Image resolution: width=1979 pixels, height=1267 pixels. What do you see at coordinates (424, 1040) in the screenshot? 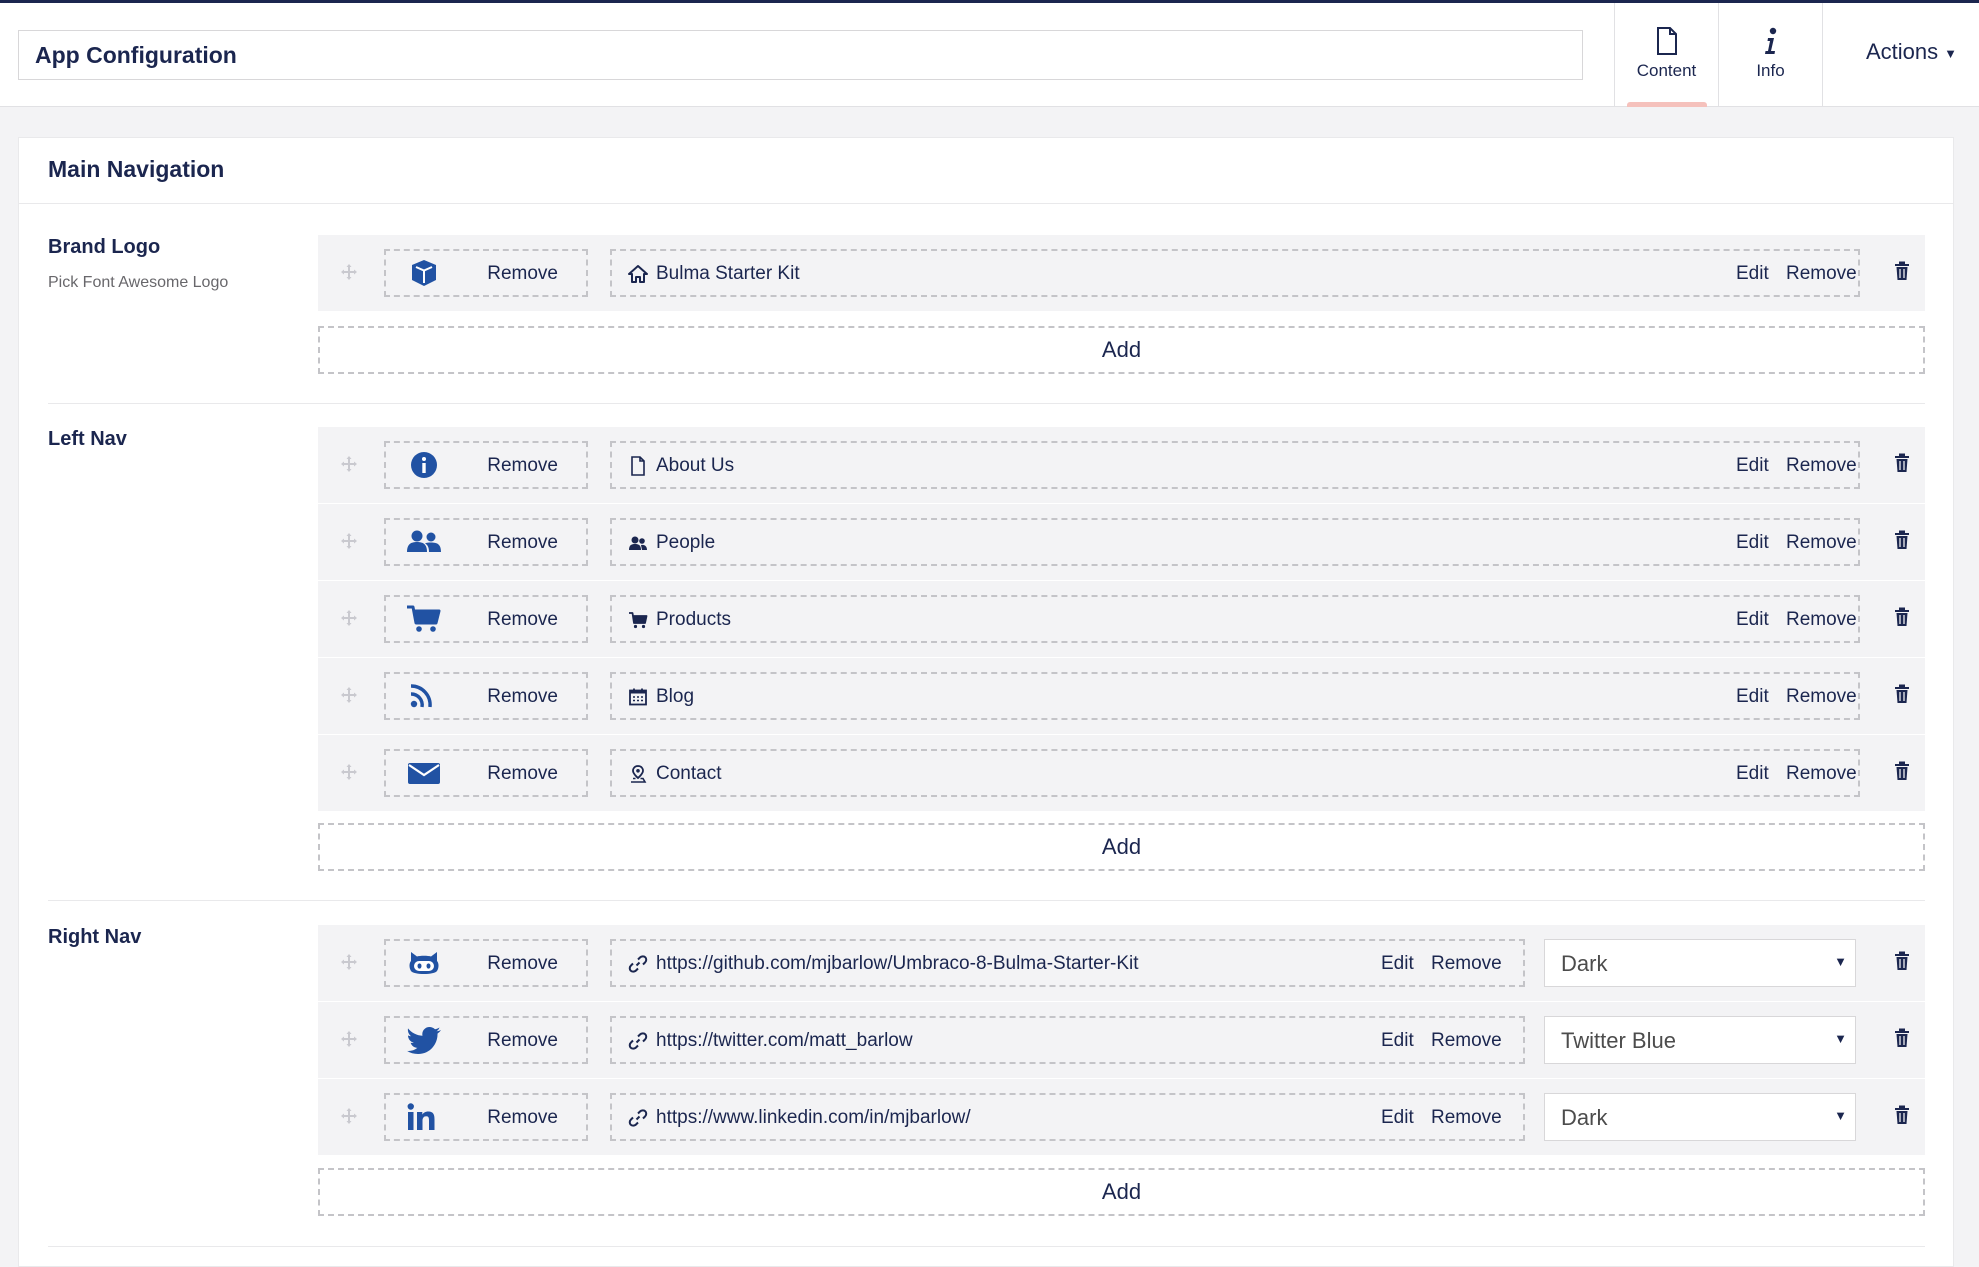
I see `twitter-icon` at bounding box center [424, 1040].